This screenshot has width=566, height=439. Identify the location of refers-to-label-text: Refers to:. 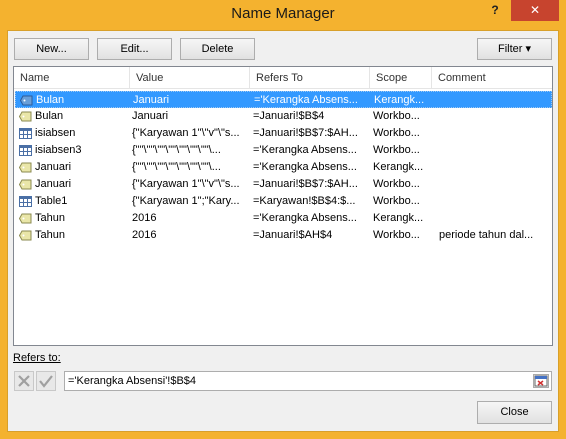
(37, 358).